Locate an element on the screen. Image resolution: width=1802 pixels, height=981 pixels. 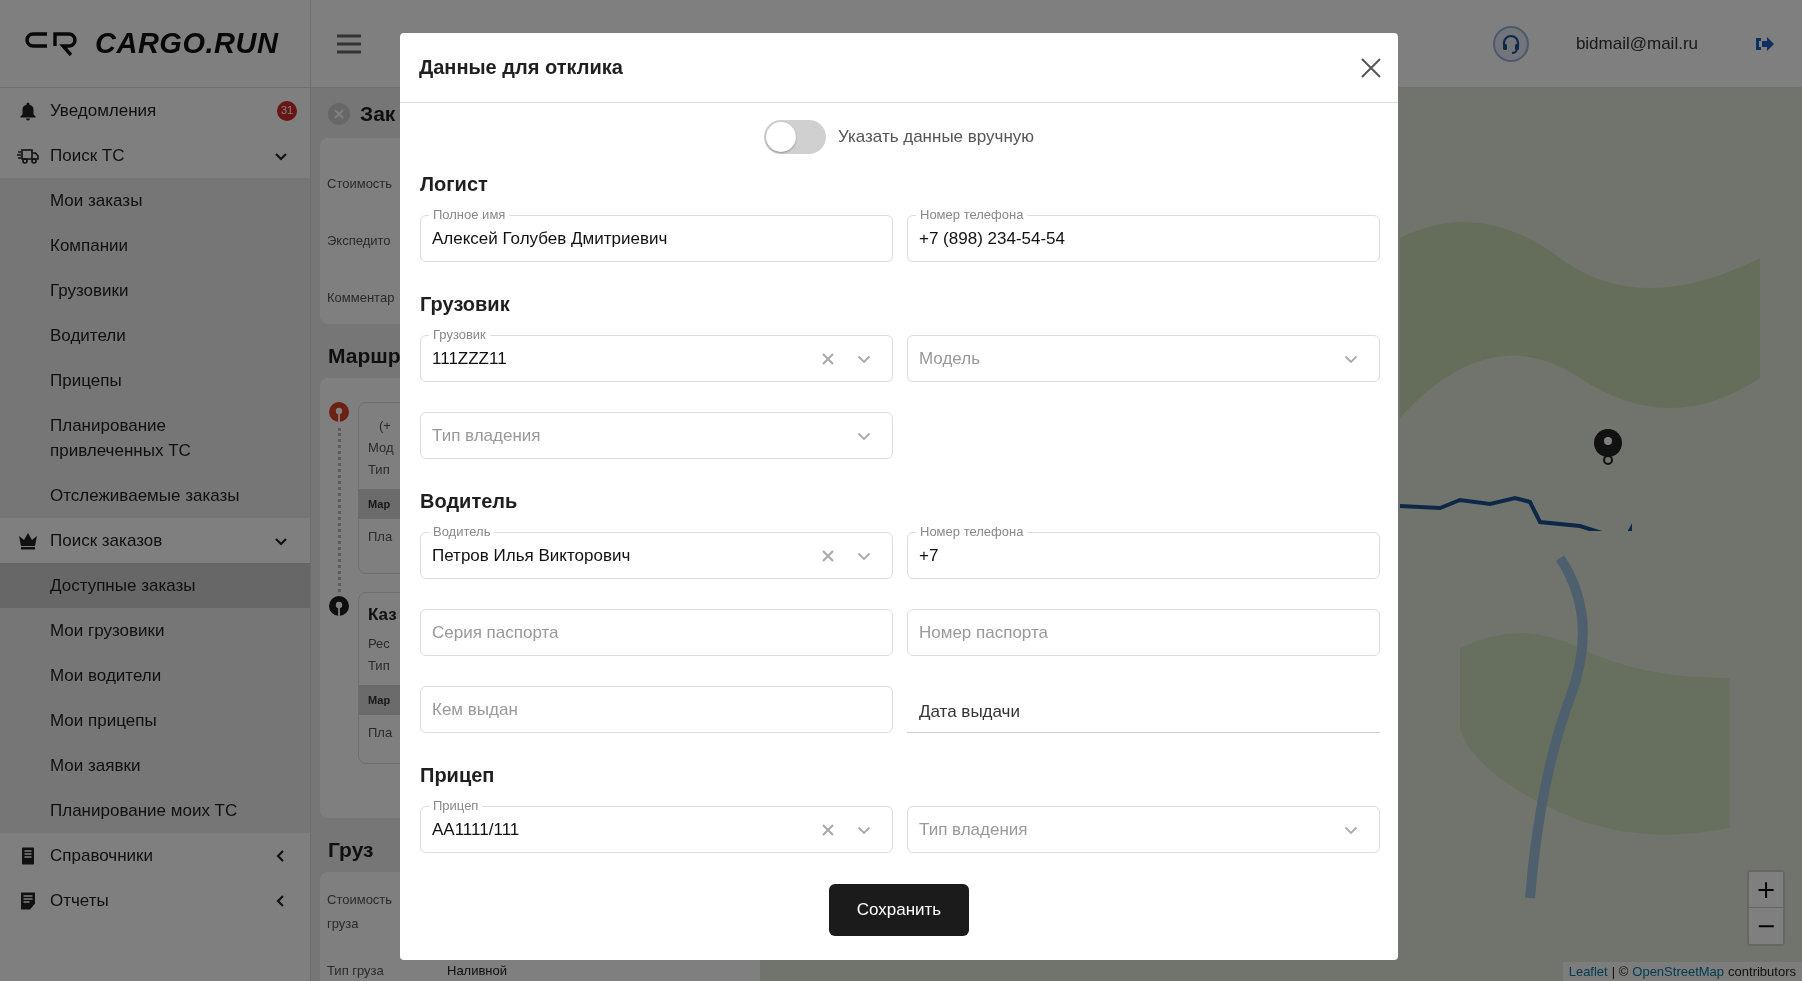
sidebar-item: Планирование привлеченных ТС is located at coordinates (155, 438).